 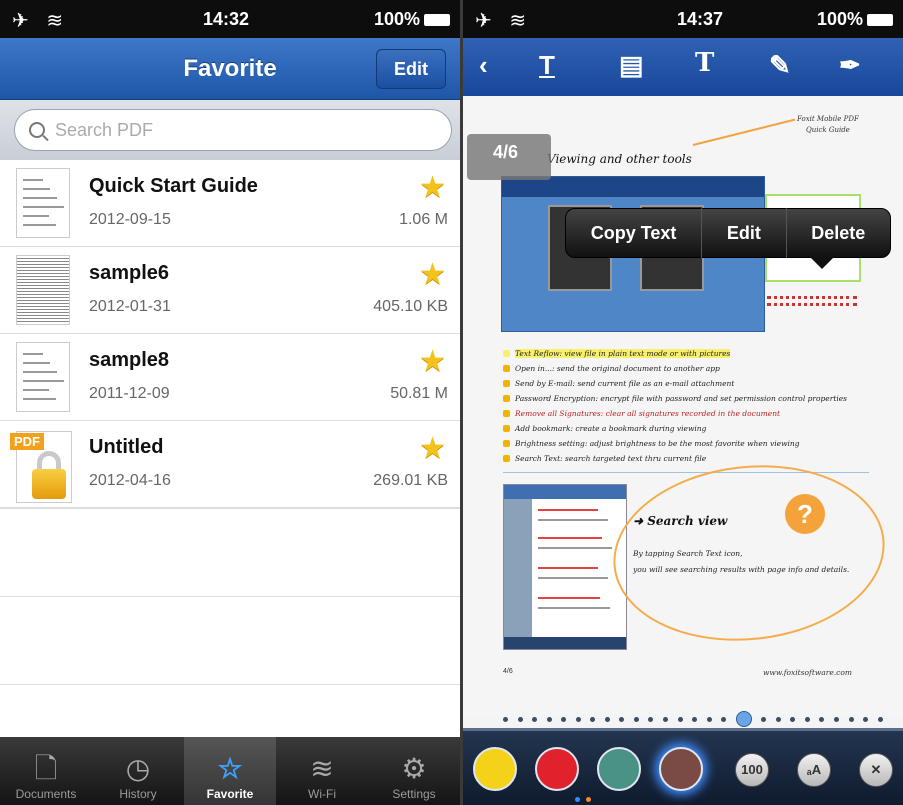 I want to click on document-icon: 🗋, so click(x=46, y=768).